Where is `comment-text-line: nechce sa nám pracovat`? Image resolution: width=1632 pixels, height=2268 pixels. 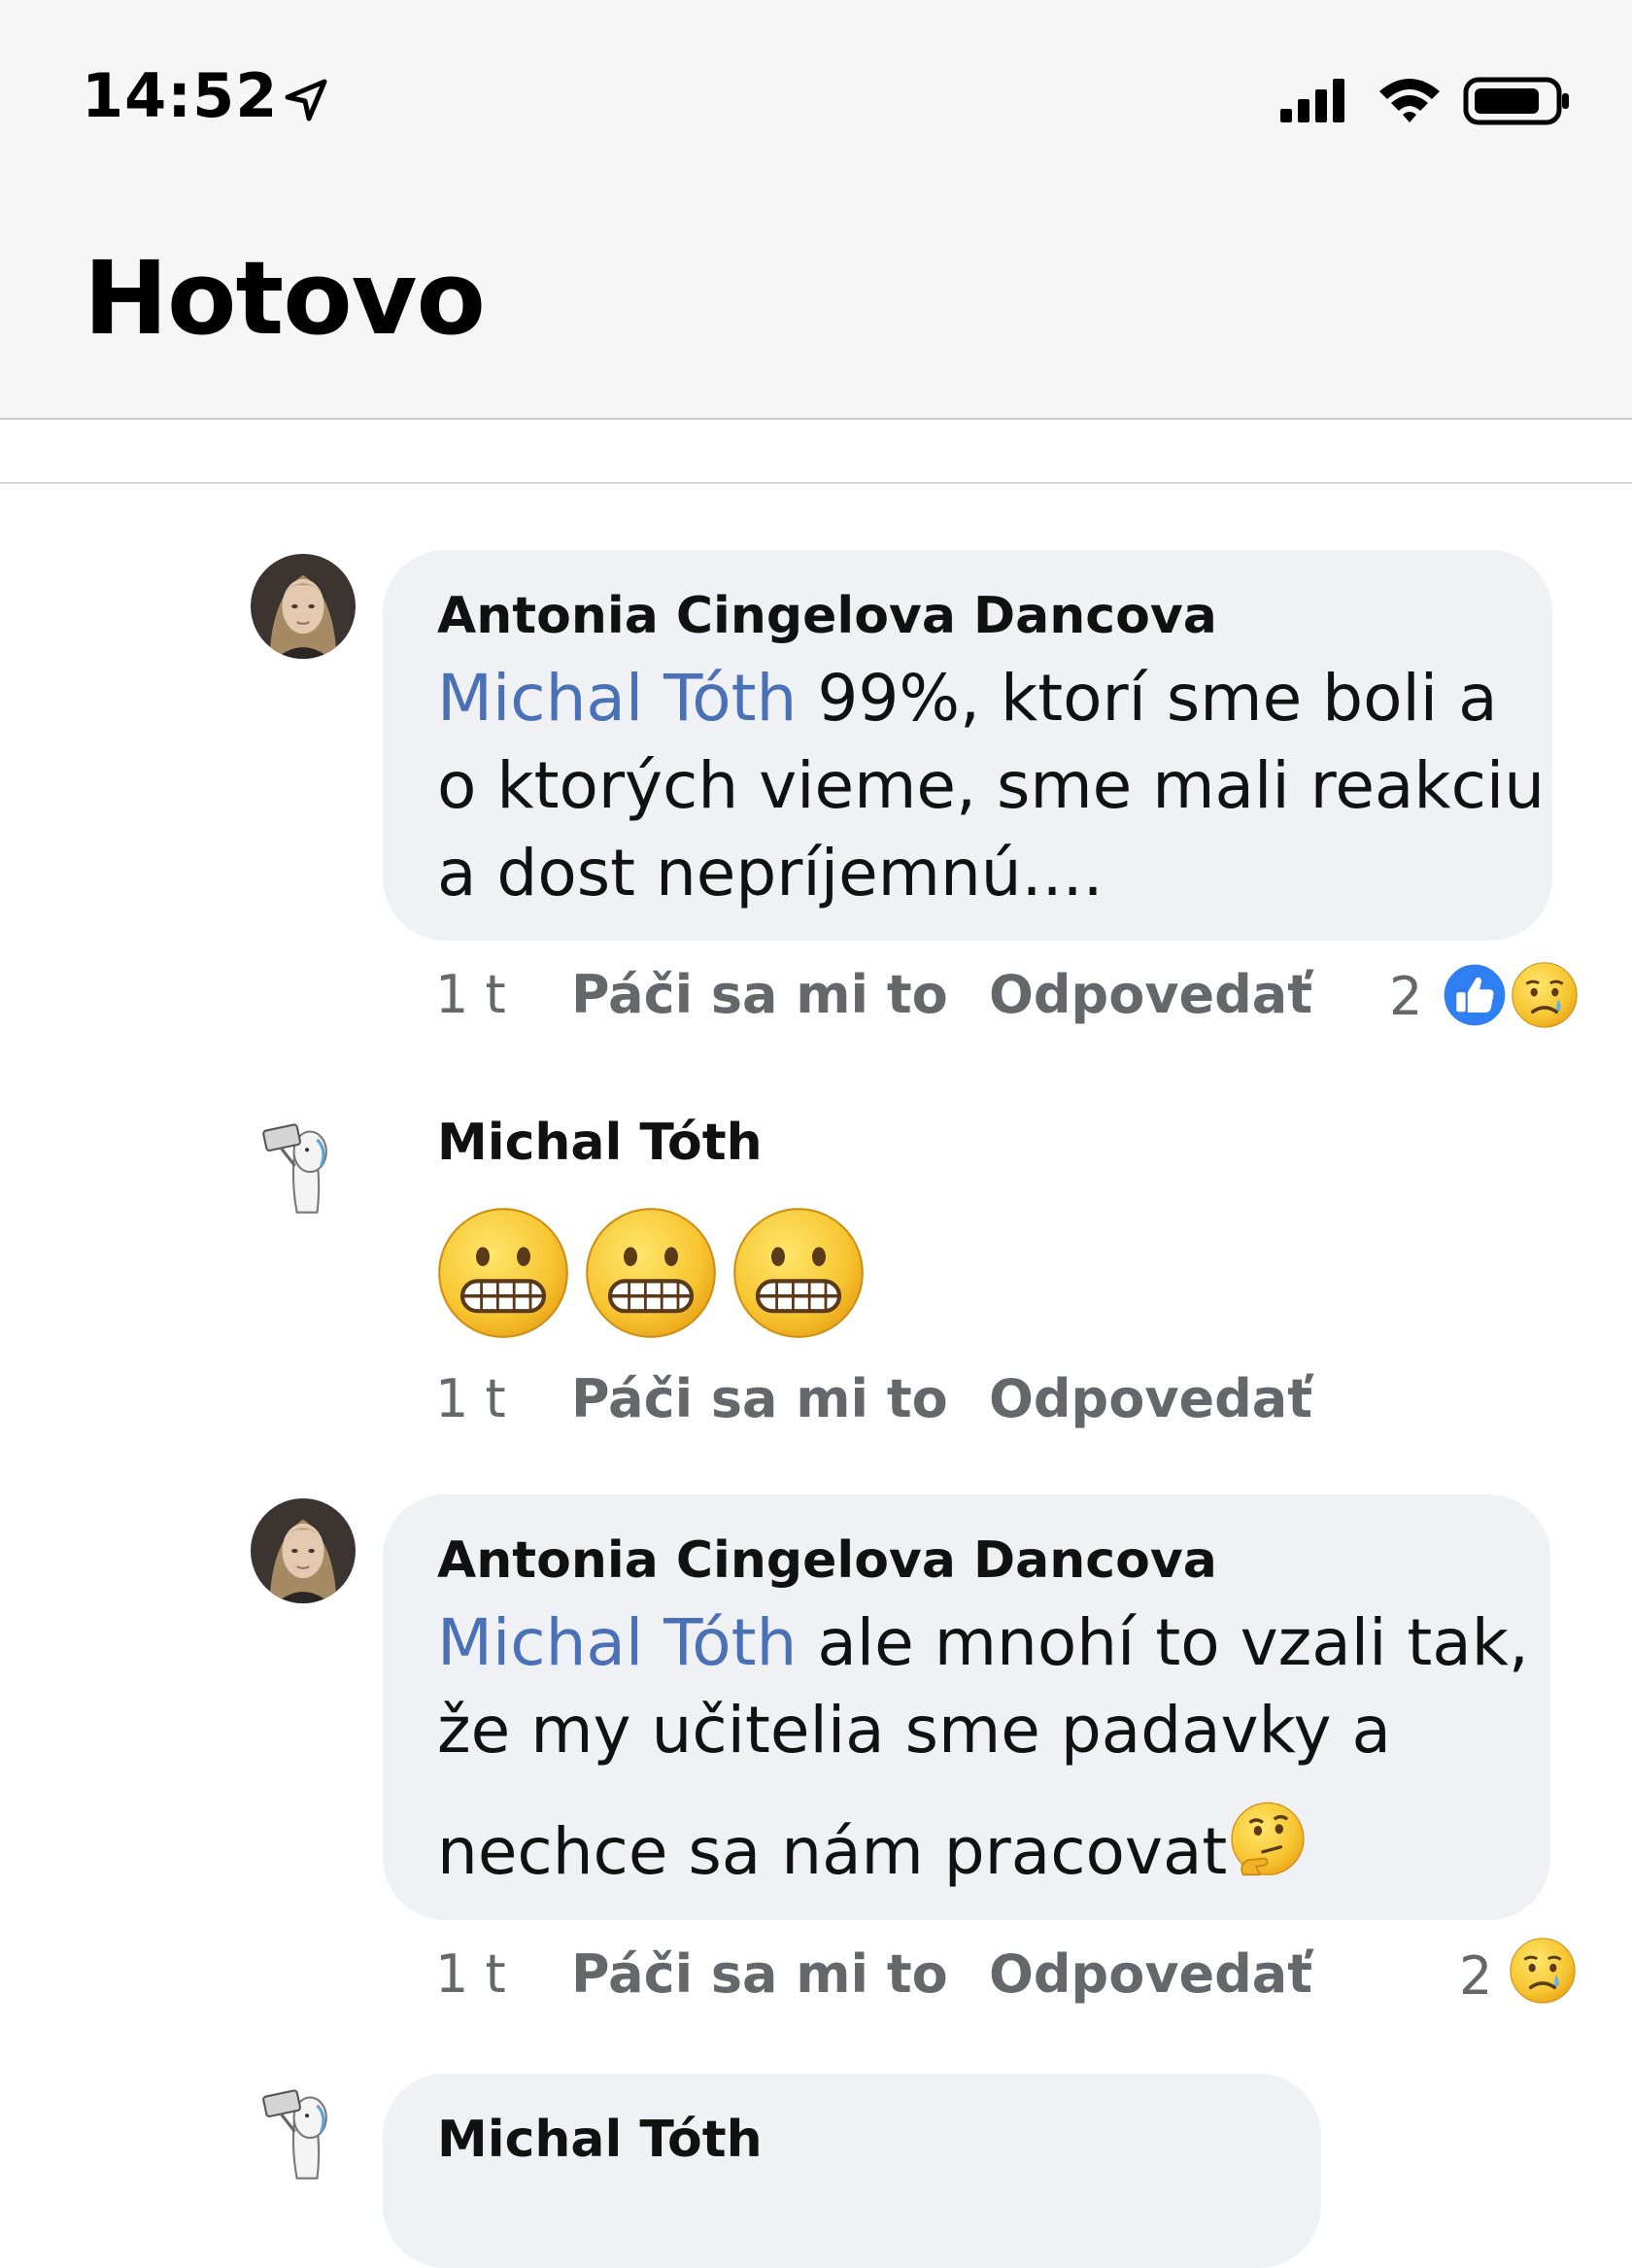 comment-text-line: nechce sa nám pracovat is located at coordinates (873, 1844).